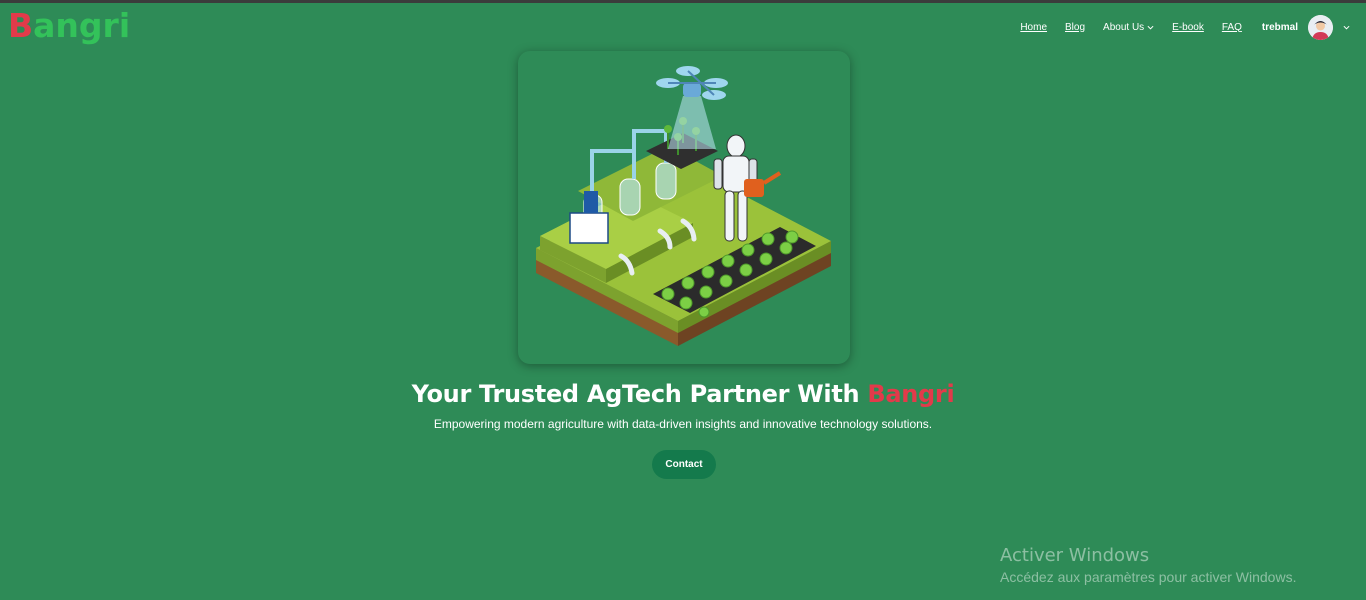  I want to click on smart-farm-illustration, so click(683, 206).